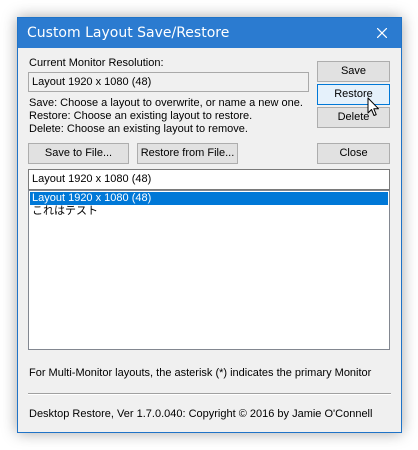 The width and height of the screenshot is (418, 450). I want to click on layout-name-input: Layout 1920 x 1080 (48), so click(209, 179).